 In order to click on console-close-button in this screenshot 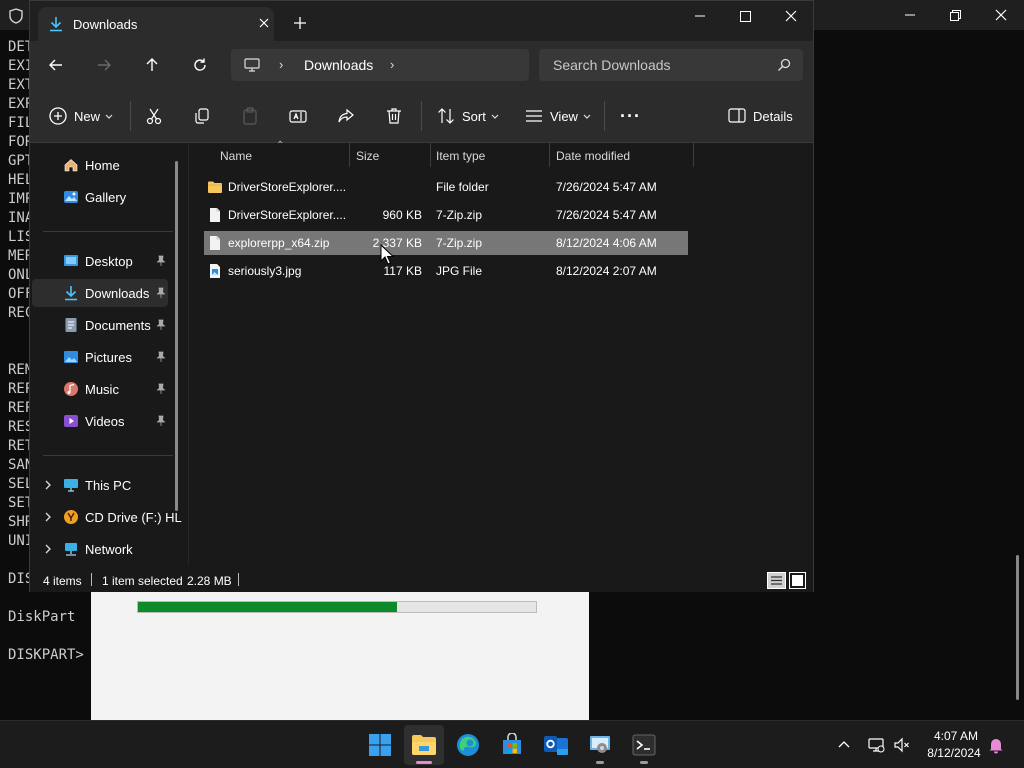, I will do `click(1001, 15)`.